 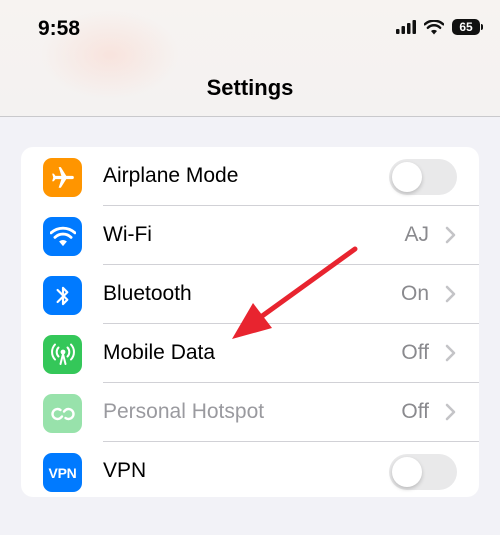 What do you see at coordinates (406, 27) in the screenshot?
I see `cellular-signal-icon` at bounding box center [406, 27].